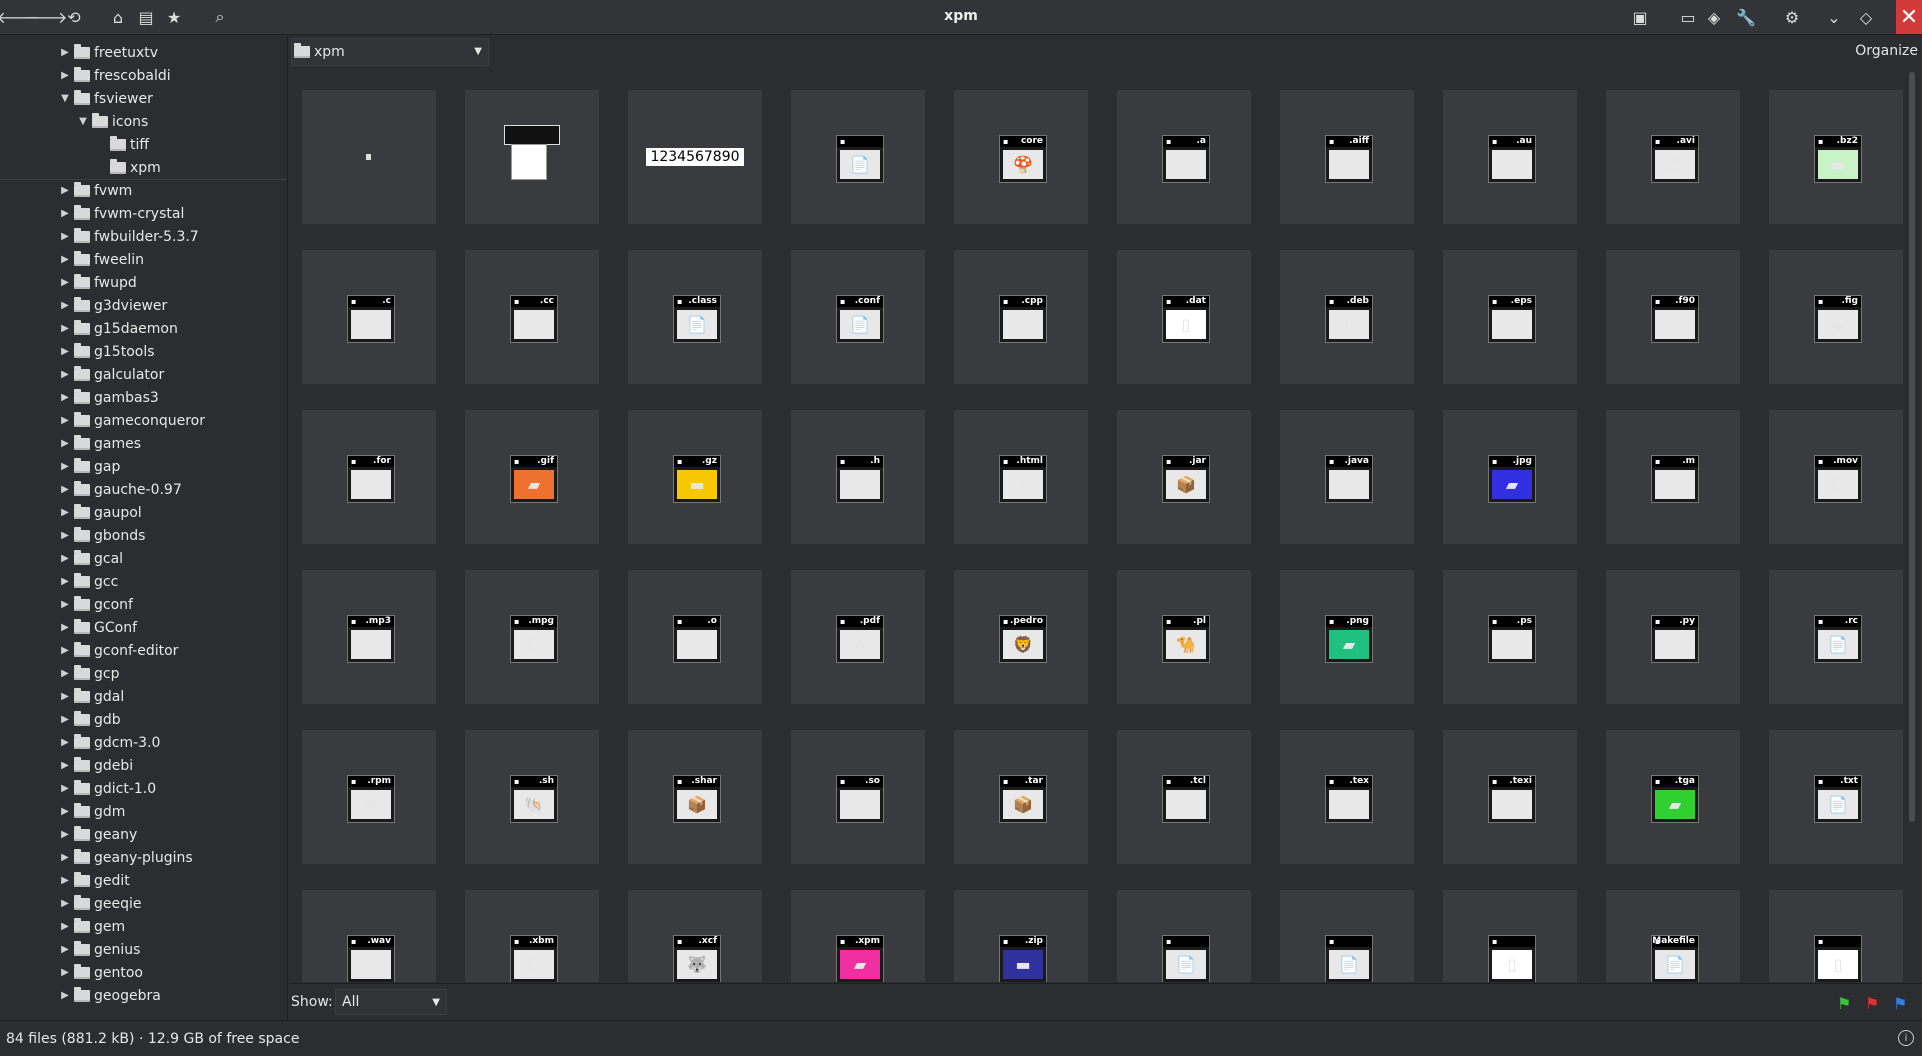  What do you see at coordinates (143, 305) in the screenshot?
I see `sidebar-item: ▶ g3dviewer` at bounding box center [143, 305].